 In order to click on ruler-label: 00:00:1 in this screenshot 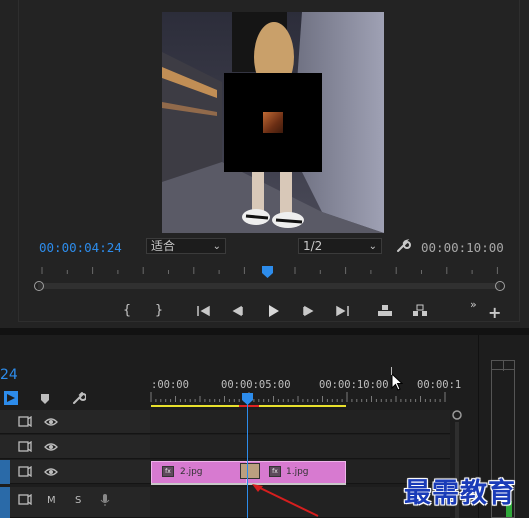, I will do `click(439, 385)`.